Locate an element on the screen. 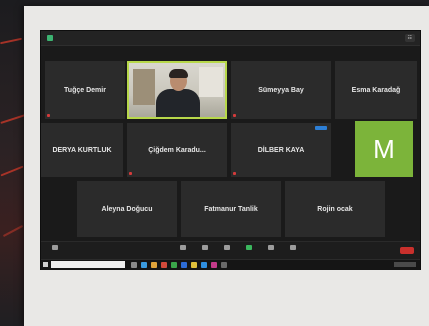  share-screen-icon is located at coordinates (249, 247).